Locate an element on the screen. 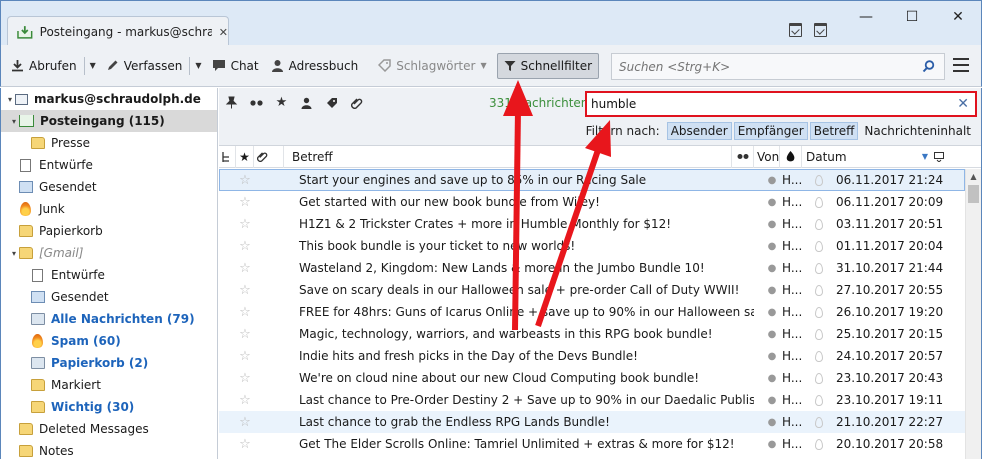 Image resolution: width=982 pixels, height=459 pixels. chat-button: Chat is located at coordinates (235, 66).